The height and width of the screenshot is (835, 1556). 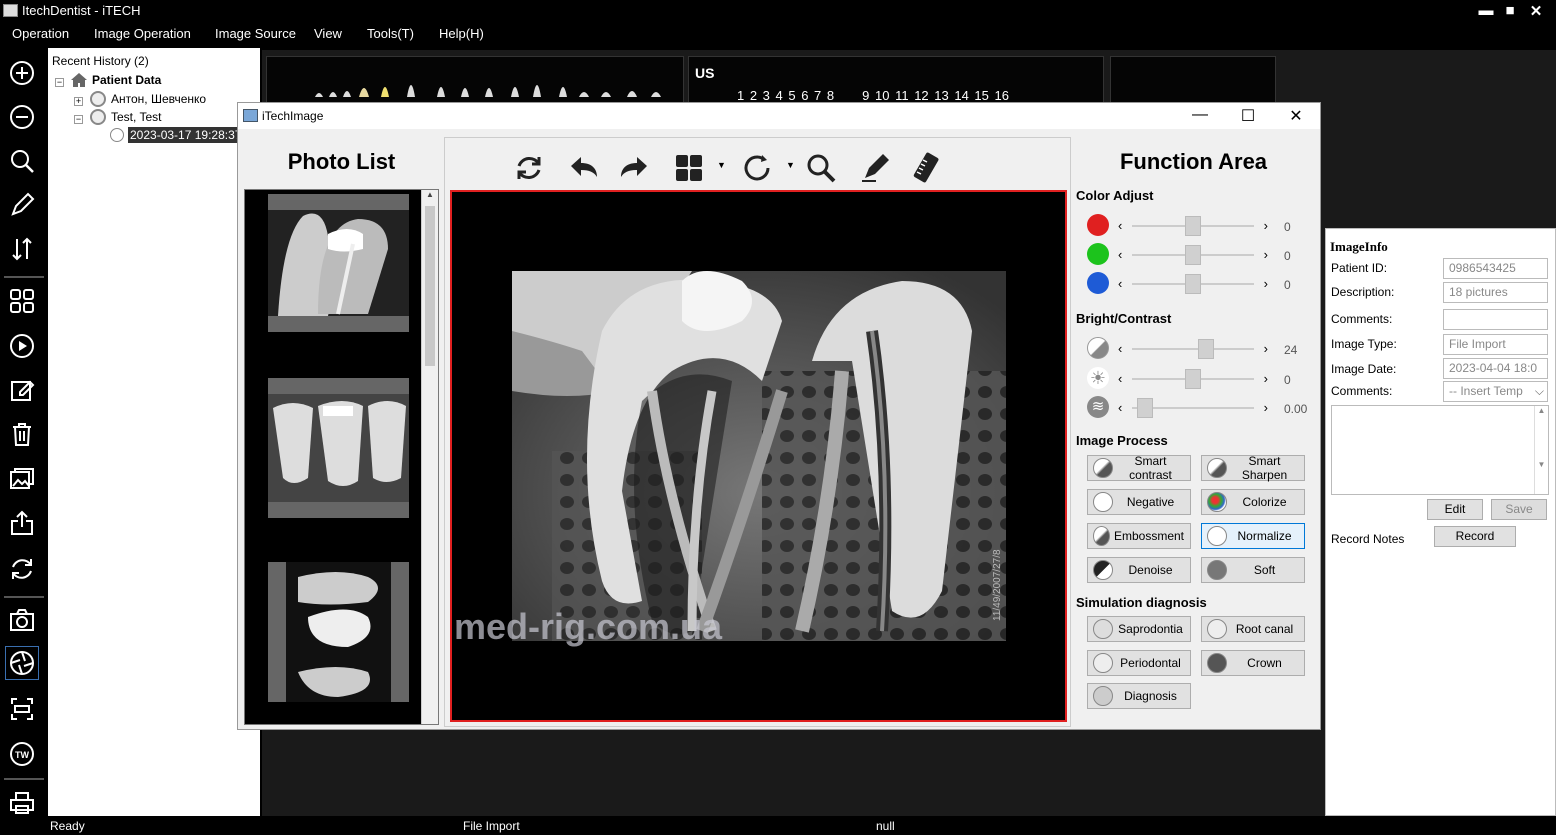 What do you see at coordinates (1253, 629) in the screenshot?
I see `root-canal-button: Root canal` at bounding box center [1253, 629].